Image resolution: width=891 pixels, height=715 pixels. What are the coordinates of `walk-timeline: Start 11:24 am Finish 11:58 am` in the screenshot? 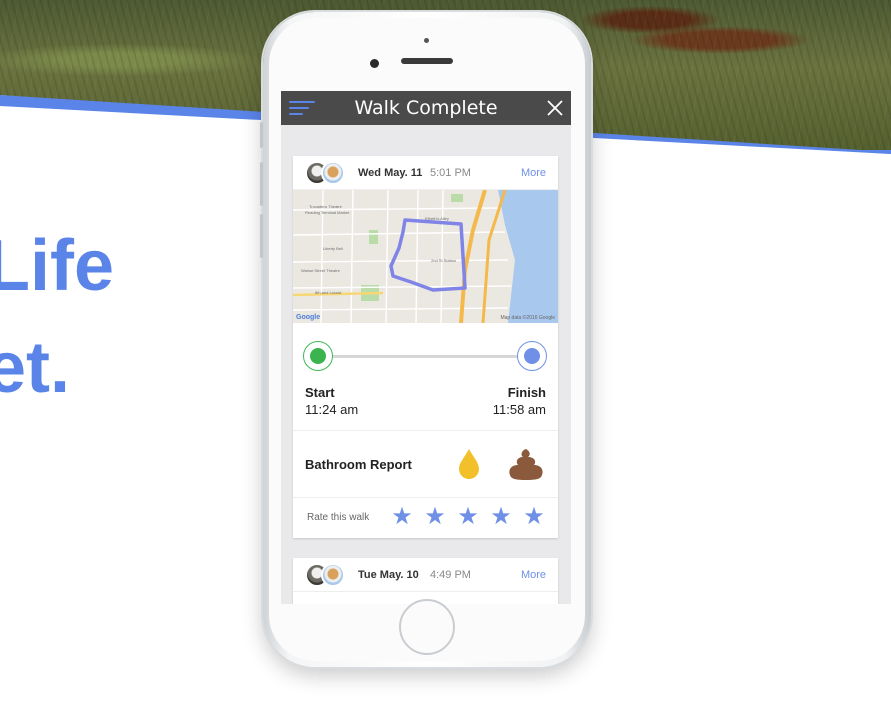 It's located at (425, 377).